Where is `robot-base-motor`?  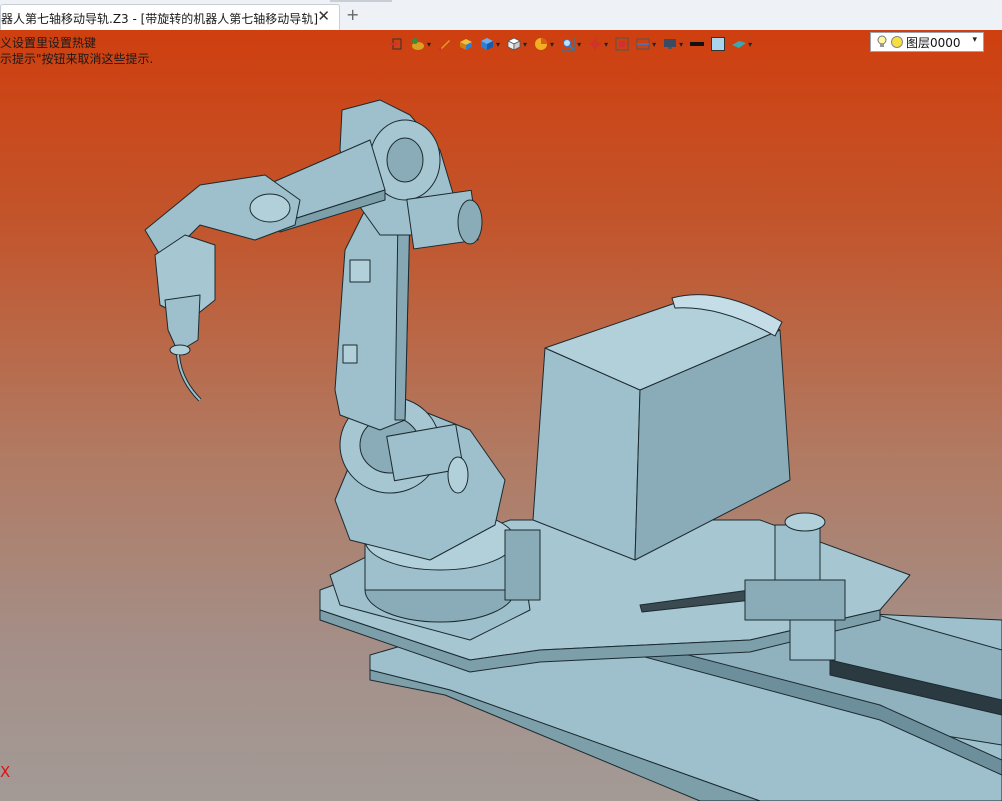
robot-base-motor is located at coordinates (522, 565).